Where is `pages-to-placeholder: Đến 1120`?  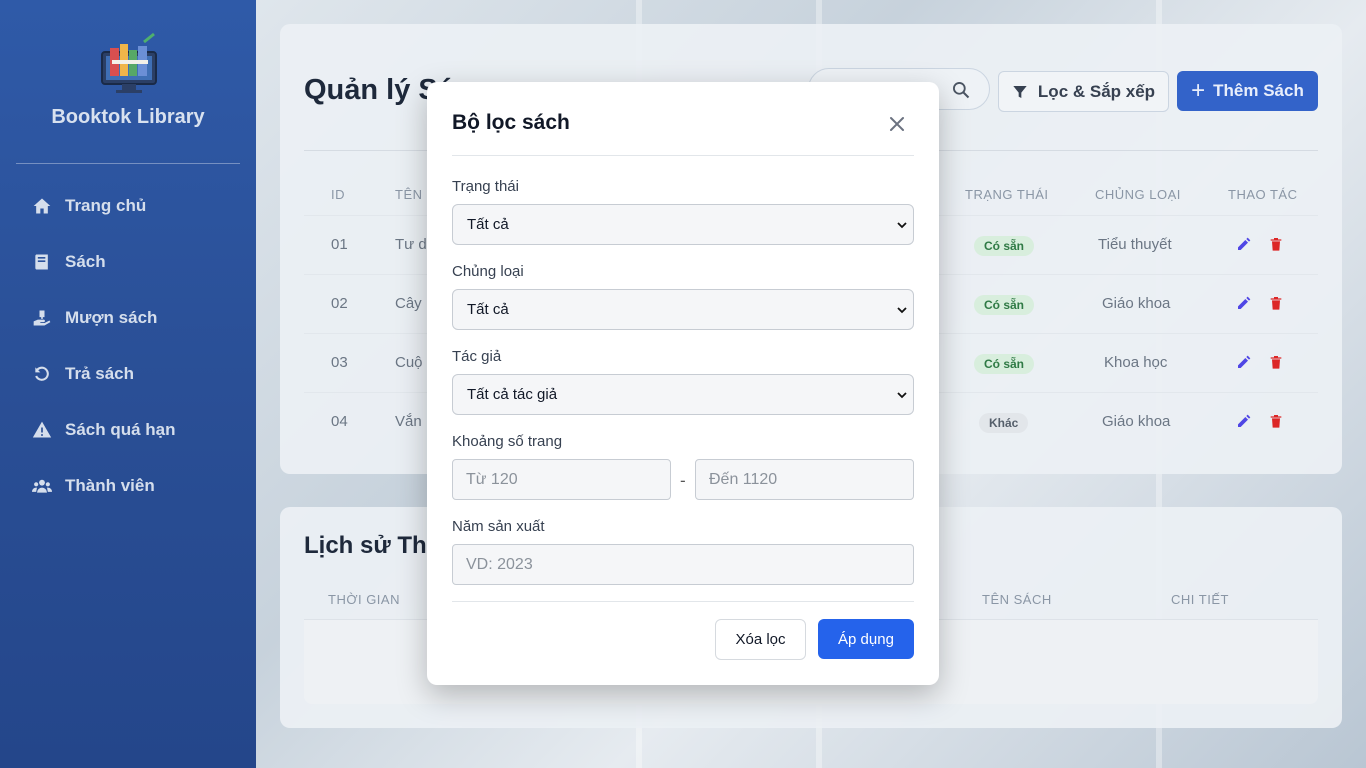
pages-to-placeholder: Đến 1120 is located at coordinates (743, 479).